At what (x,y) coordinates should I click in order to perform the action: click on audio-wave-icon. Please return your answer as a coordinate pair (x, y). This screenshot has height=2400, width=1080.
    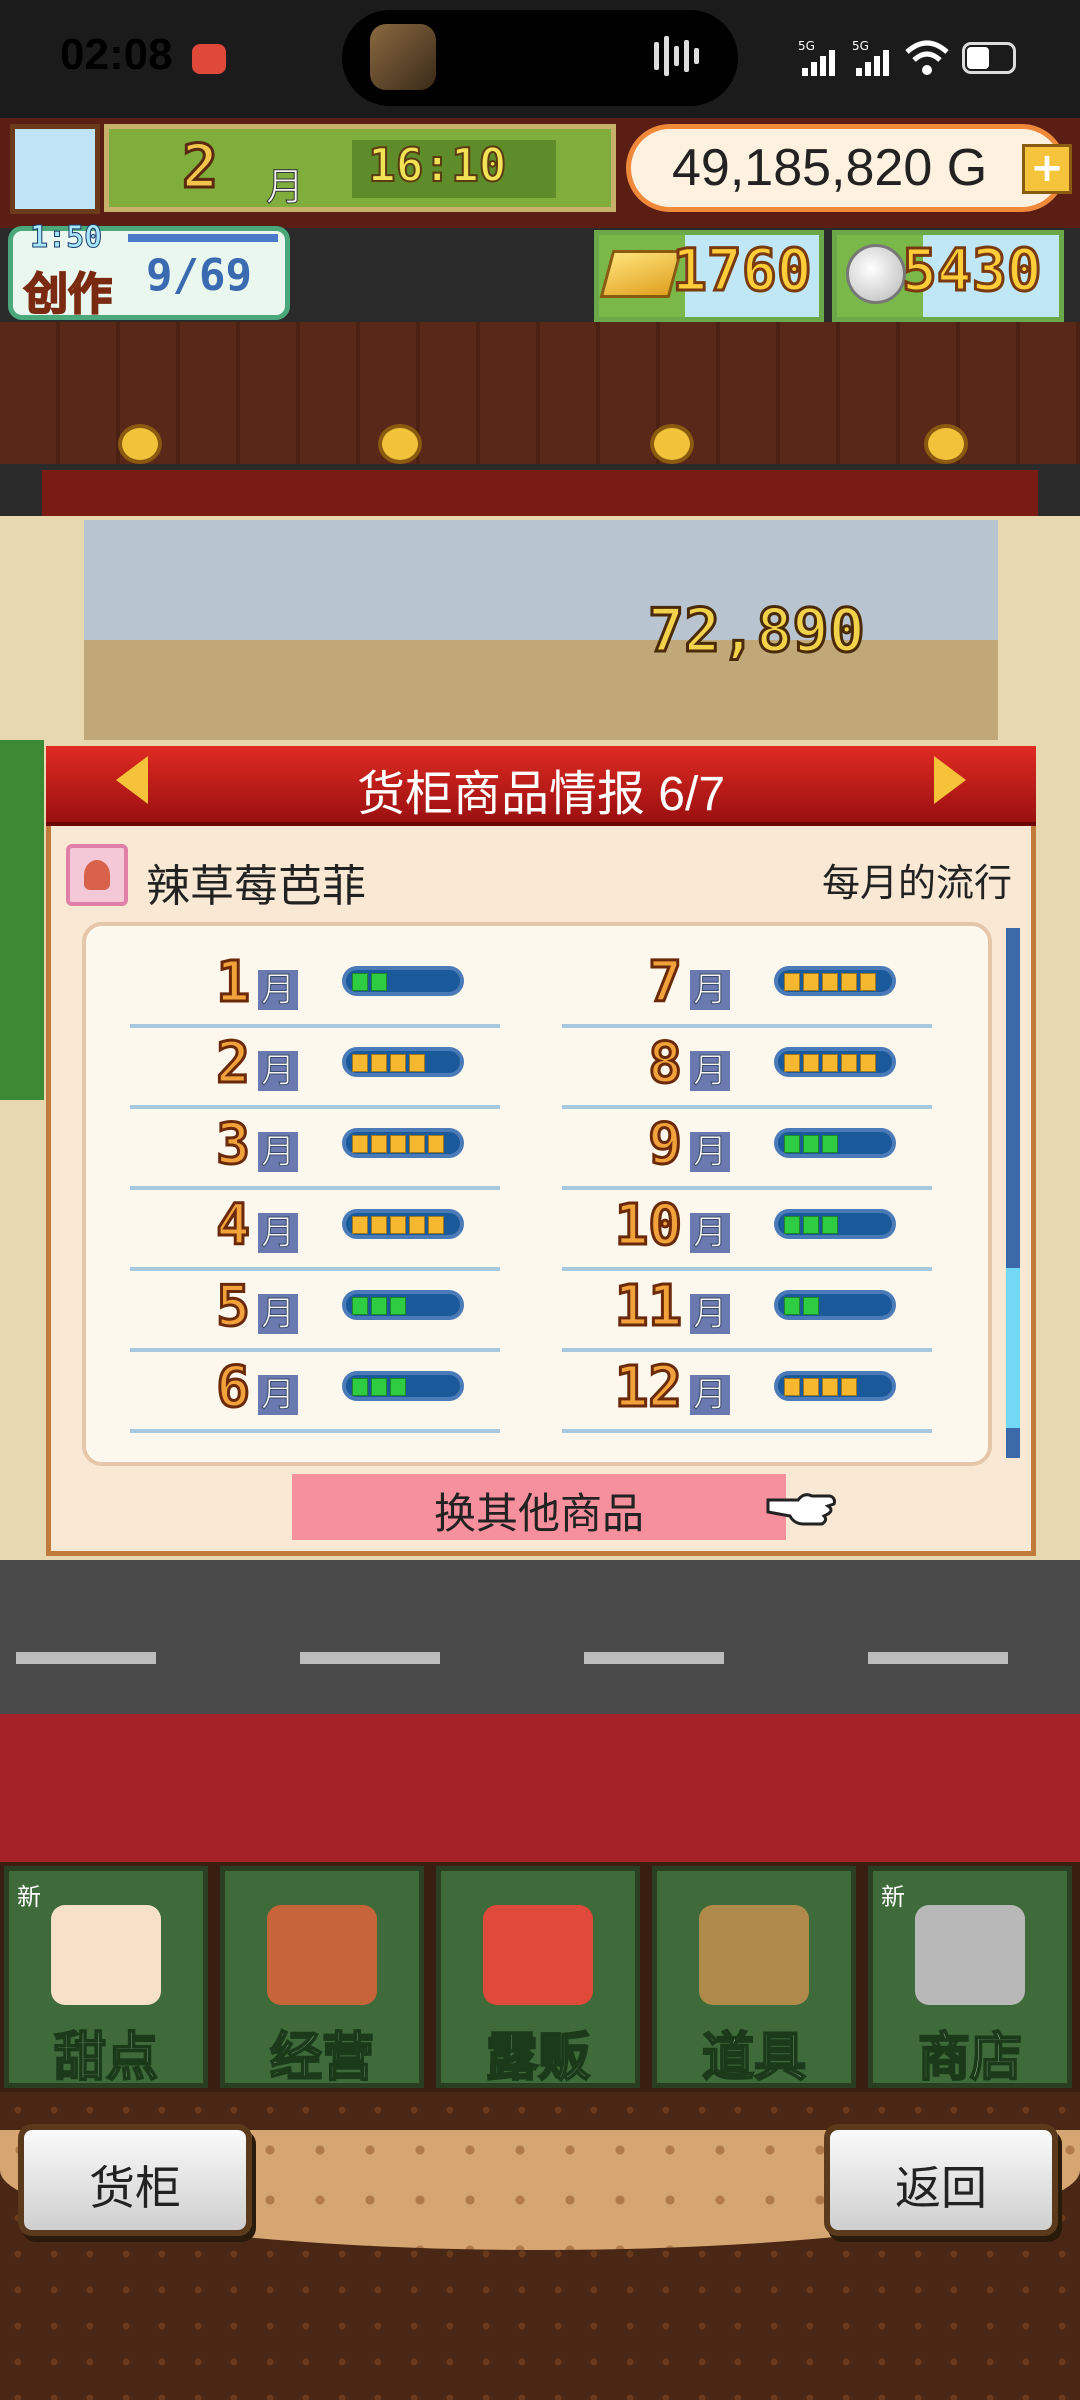
    Looking at the image, I should click on (676, 56).